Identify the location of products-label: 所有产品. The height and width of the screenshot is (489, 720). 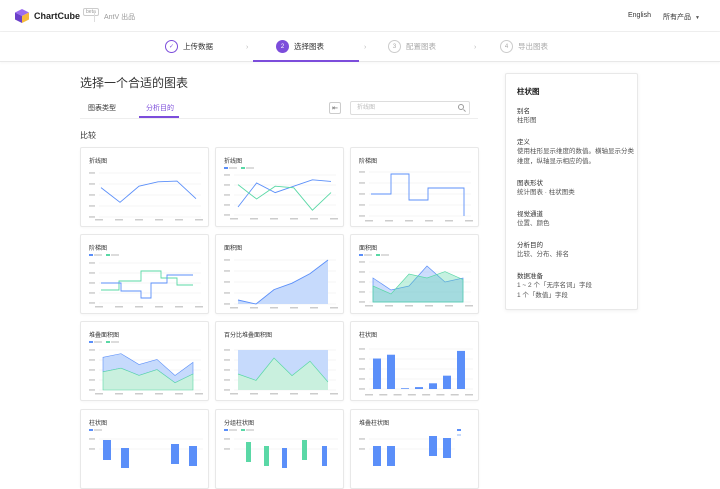
(677, 17).